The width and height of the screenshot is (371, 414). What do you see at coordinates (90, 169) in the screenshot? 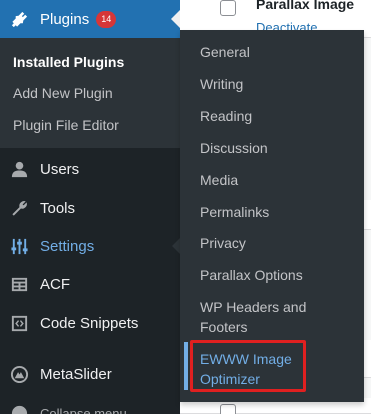
I see `menu-users: Users` at bounding box center [90, 169].